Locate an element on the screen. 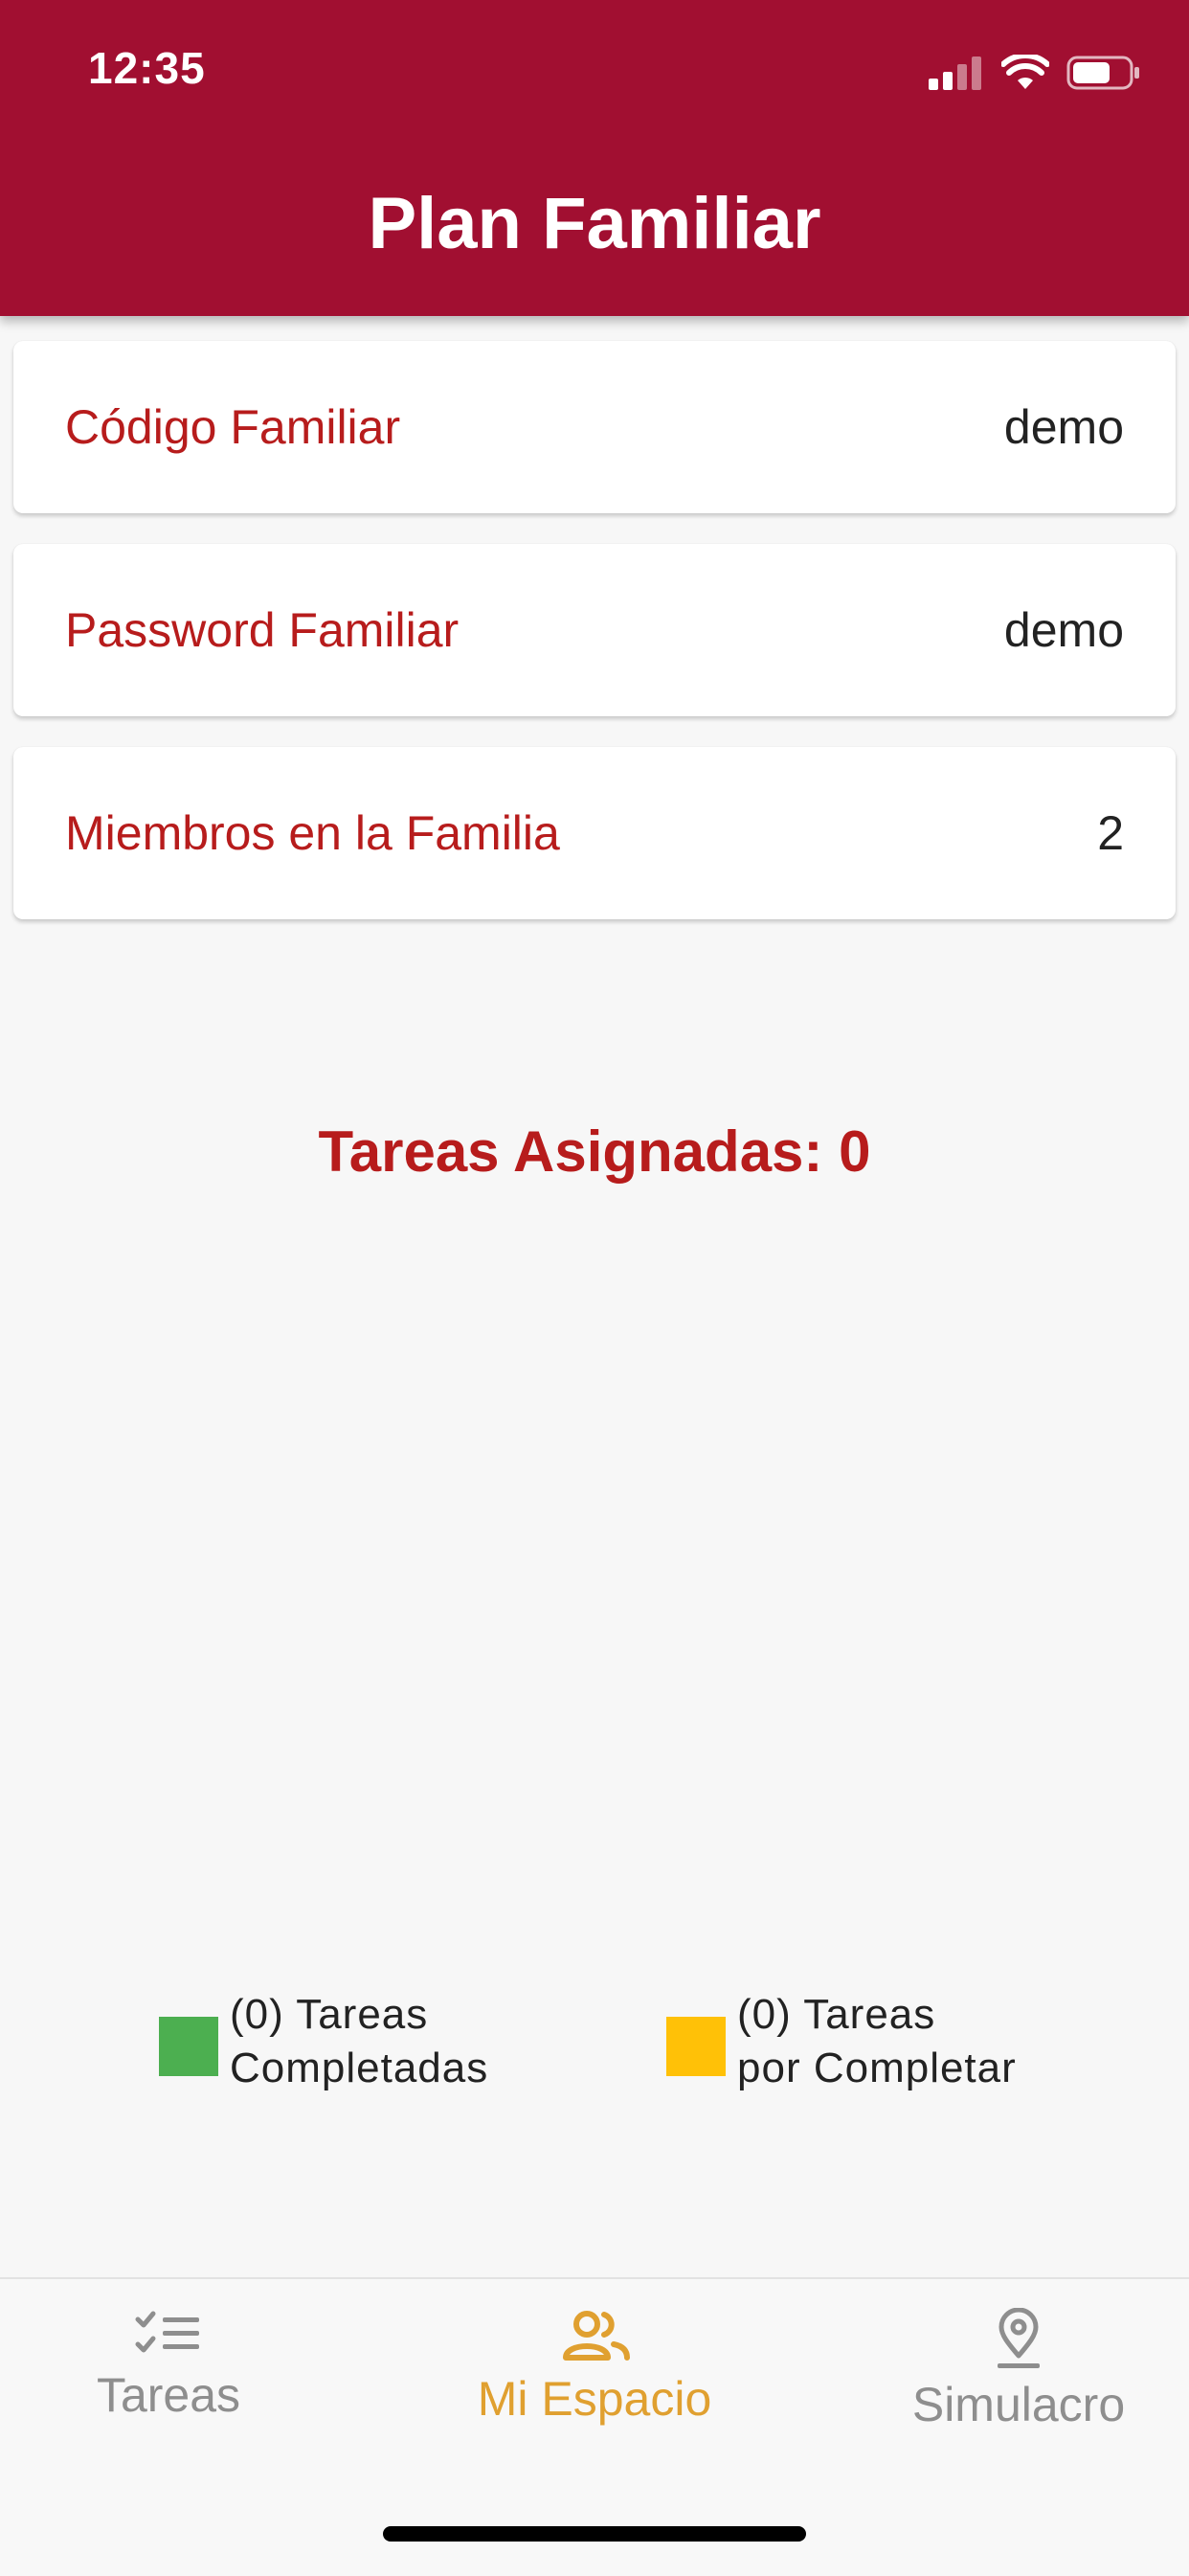 The image size is (1189, 2576). nav-mi-espacio-label: Mi Espacio is located at coordinates (594, 2399).